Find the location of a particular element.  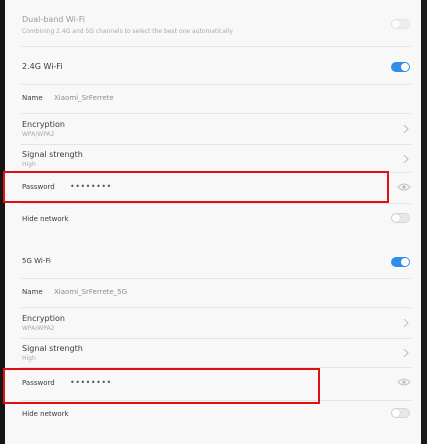

band-5-signal-label: Signal strength is located at coordinates (52, 348).